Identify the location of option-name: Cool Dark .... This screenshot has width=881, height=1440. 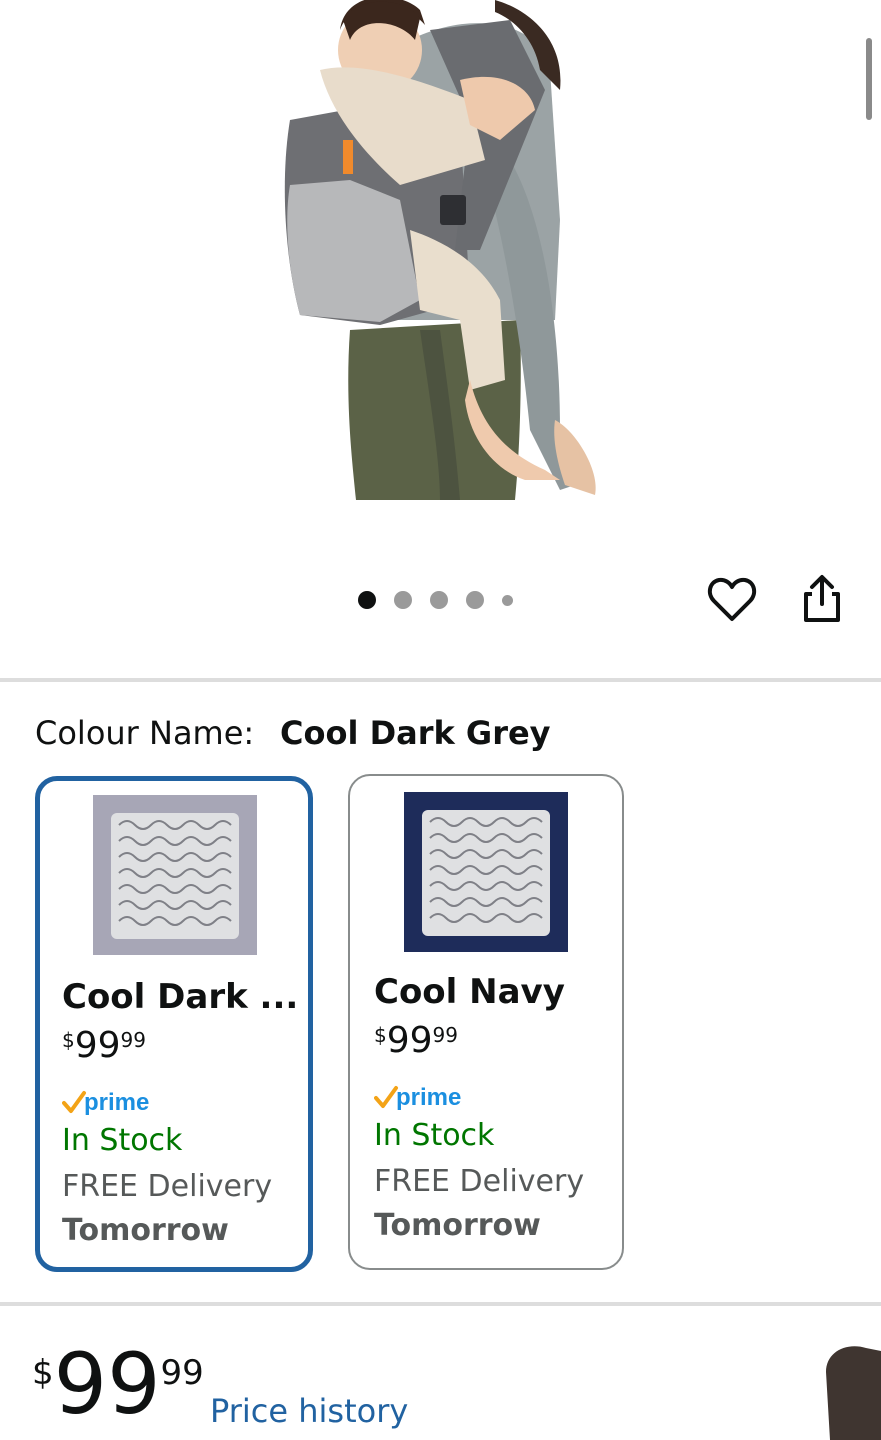
(180, 997).